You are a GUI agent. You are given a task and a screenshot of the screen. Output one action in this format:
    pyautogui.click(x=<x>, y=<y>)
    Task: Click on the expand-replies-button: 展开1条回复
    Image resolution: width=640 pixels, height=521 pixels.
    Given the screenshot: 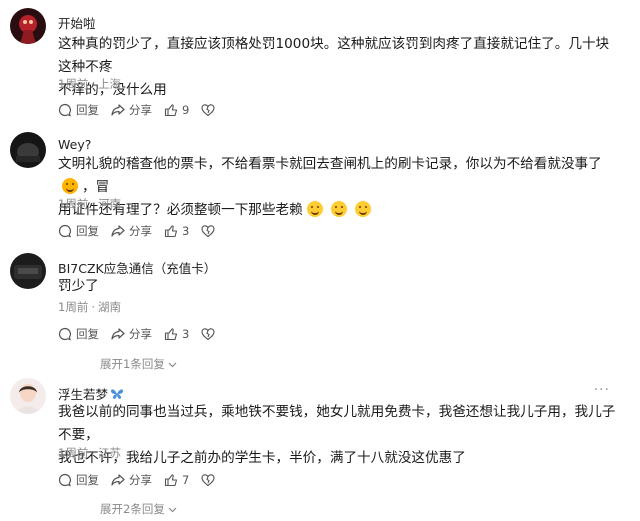 What is the action you would take?
    pyautogui.click(x=139, y=364)
    